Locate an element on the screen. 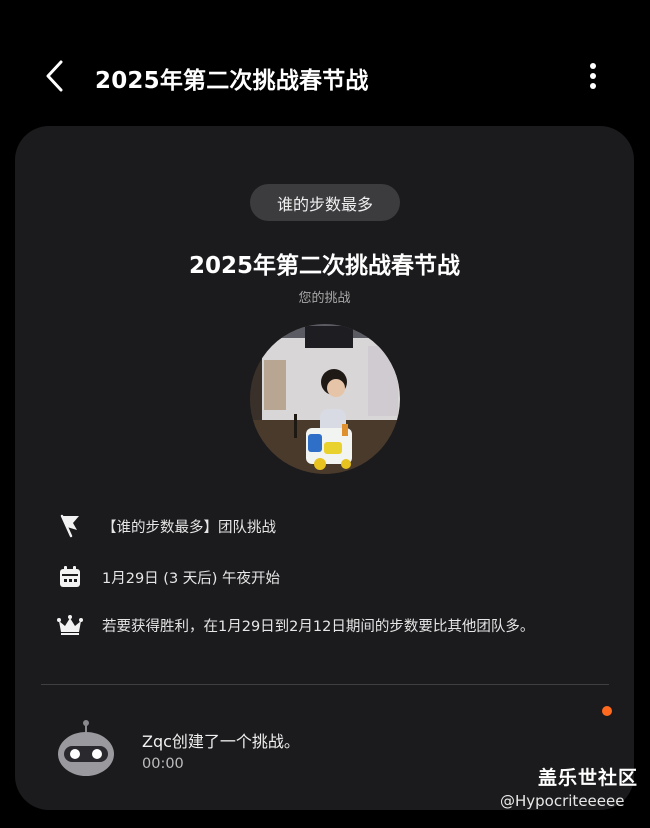 The image size is (650, 828). more-vertical-icon is located at coordinates (593, 76).